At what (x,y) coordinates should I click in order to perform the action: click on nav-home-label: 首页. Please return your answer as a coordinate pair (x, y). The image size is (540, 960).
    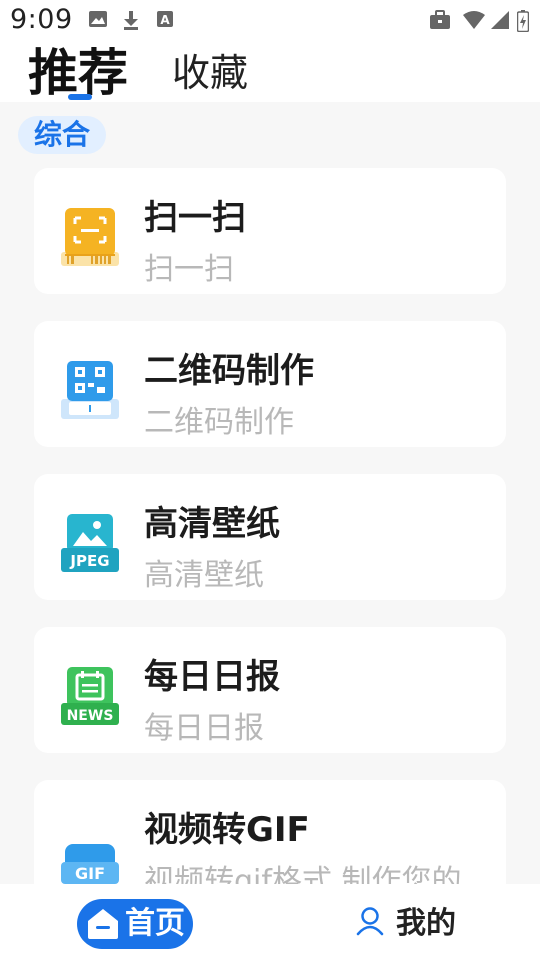
    Looking at the image, I should click on (155, 923).